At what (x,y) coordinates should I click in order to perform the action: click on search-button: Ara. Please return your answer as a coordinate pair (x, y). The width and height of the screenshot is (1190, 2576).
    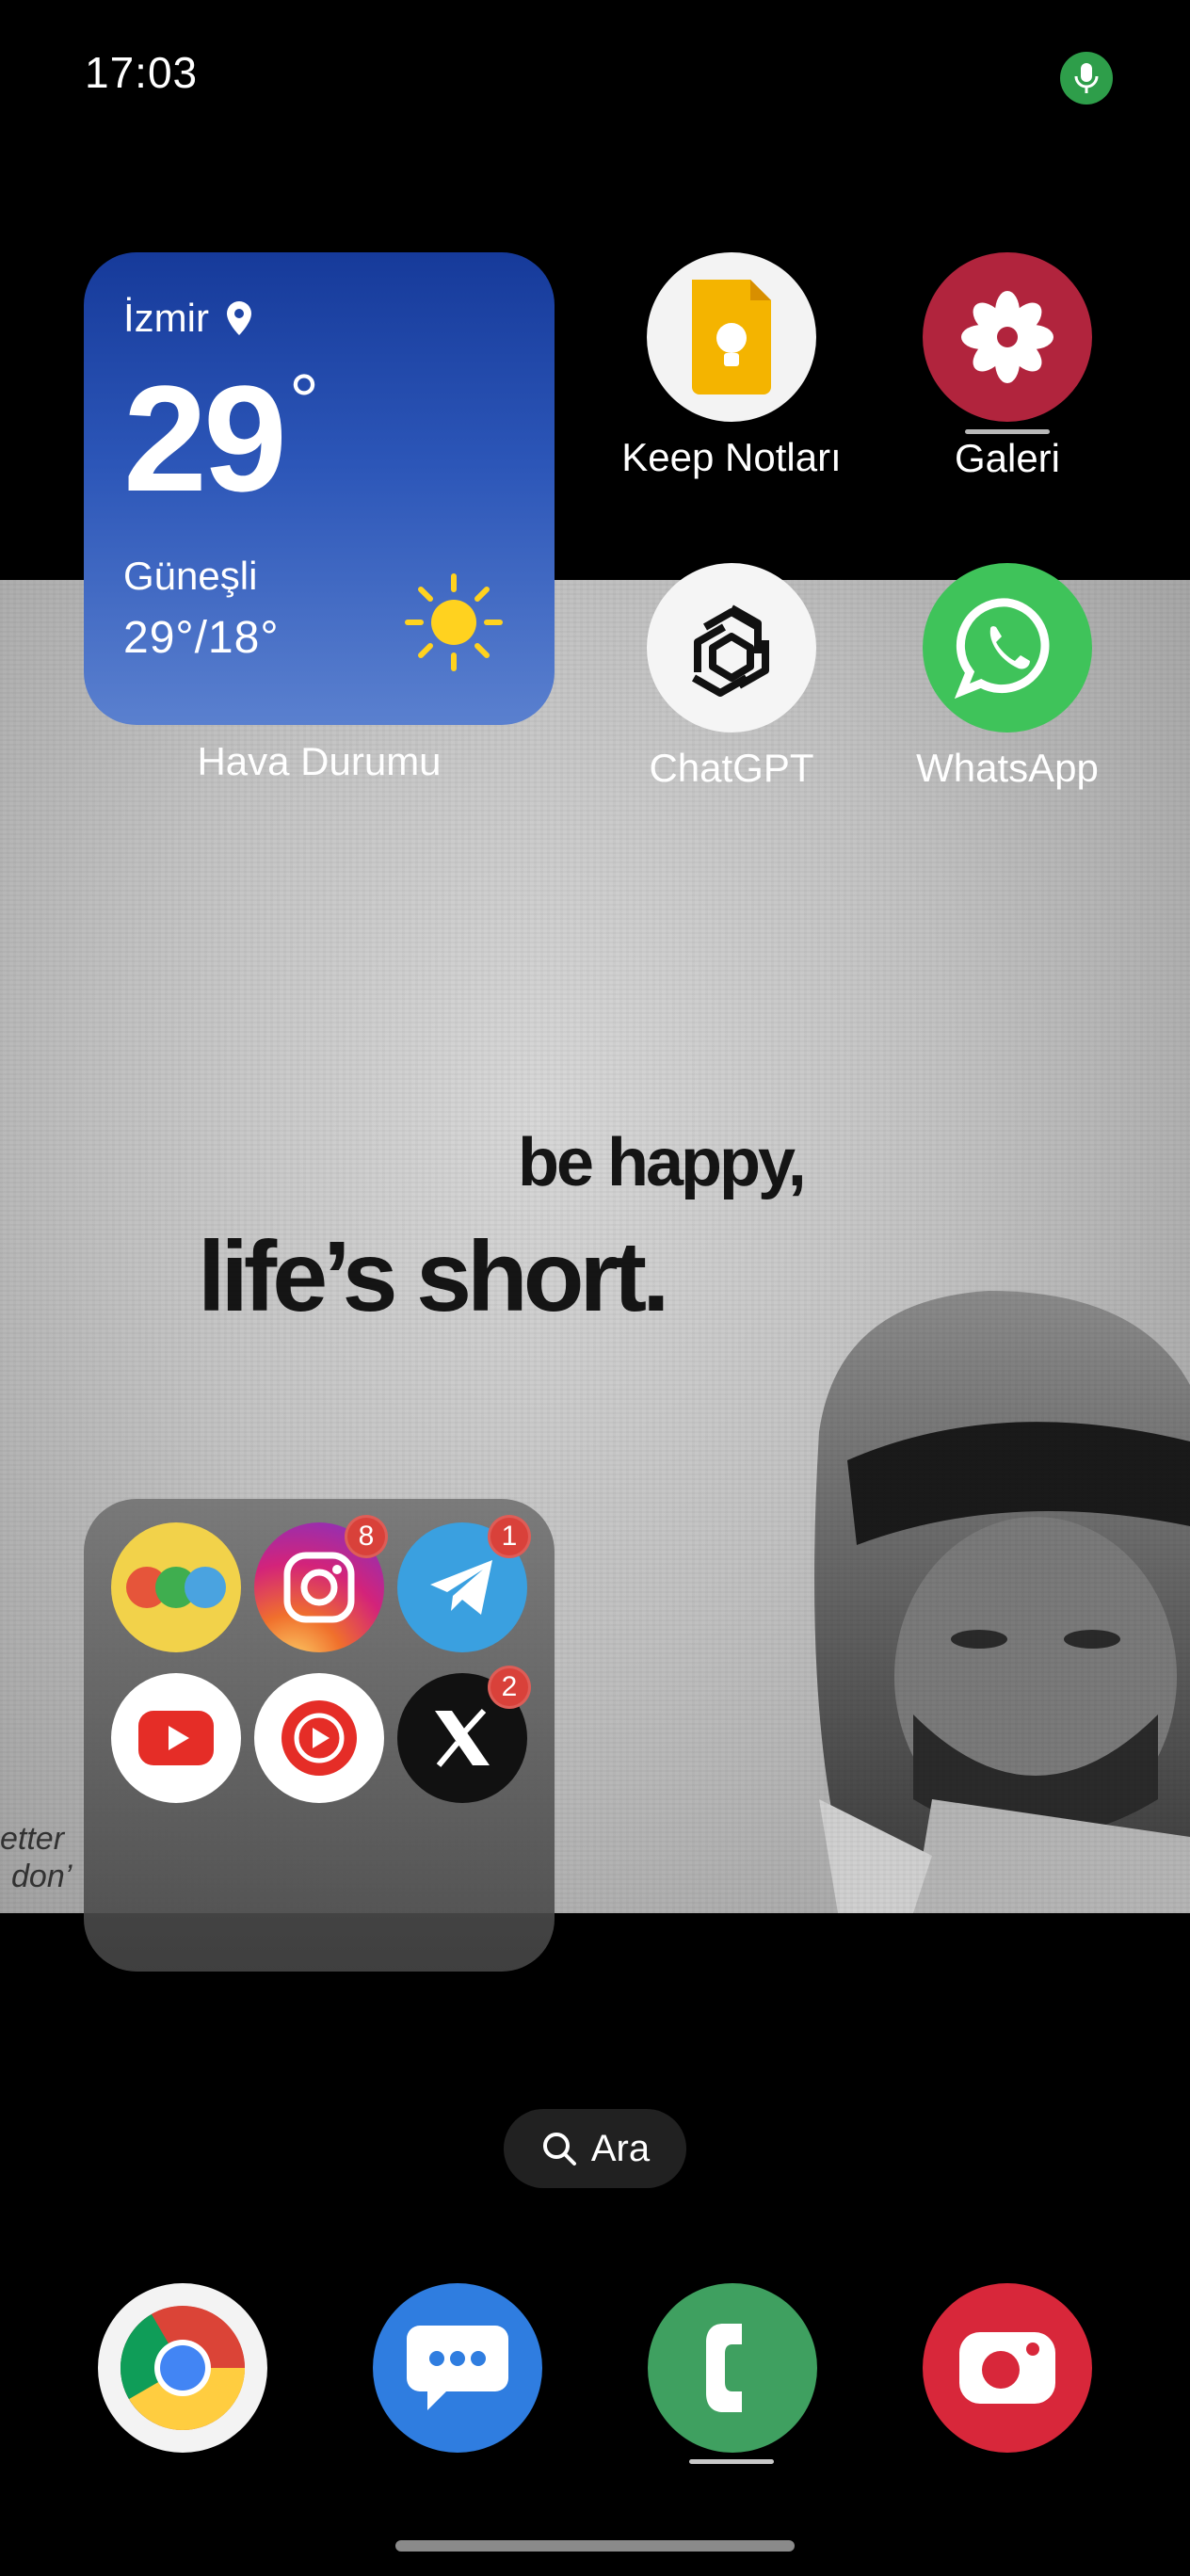
    Looking at the image, I should click on (595, 2148).